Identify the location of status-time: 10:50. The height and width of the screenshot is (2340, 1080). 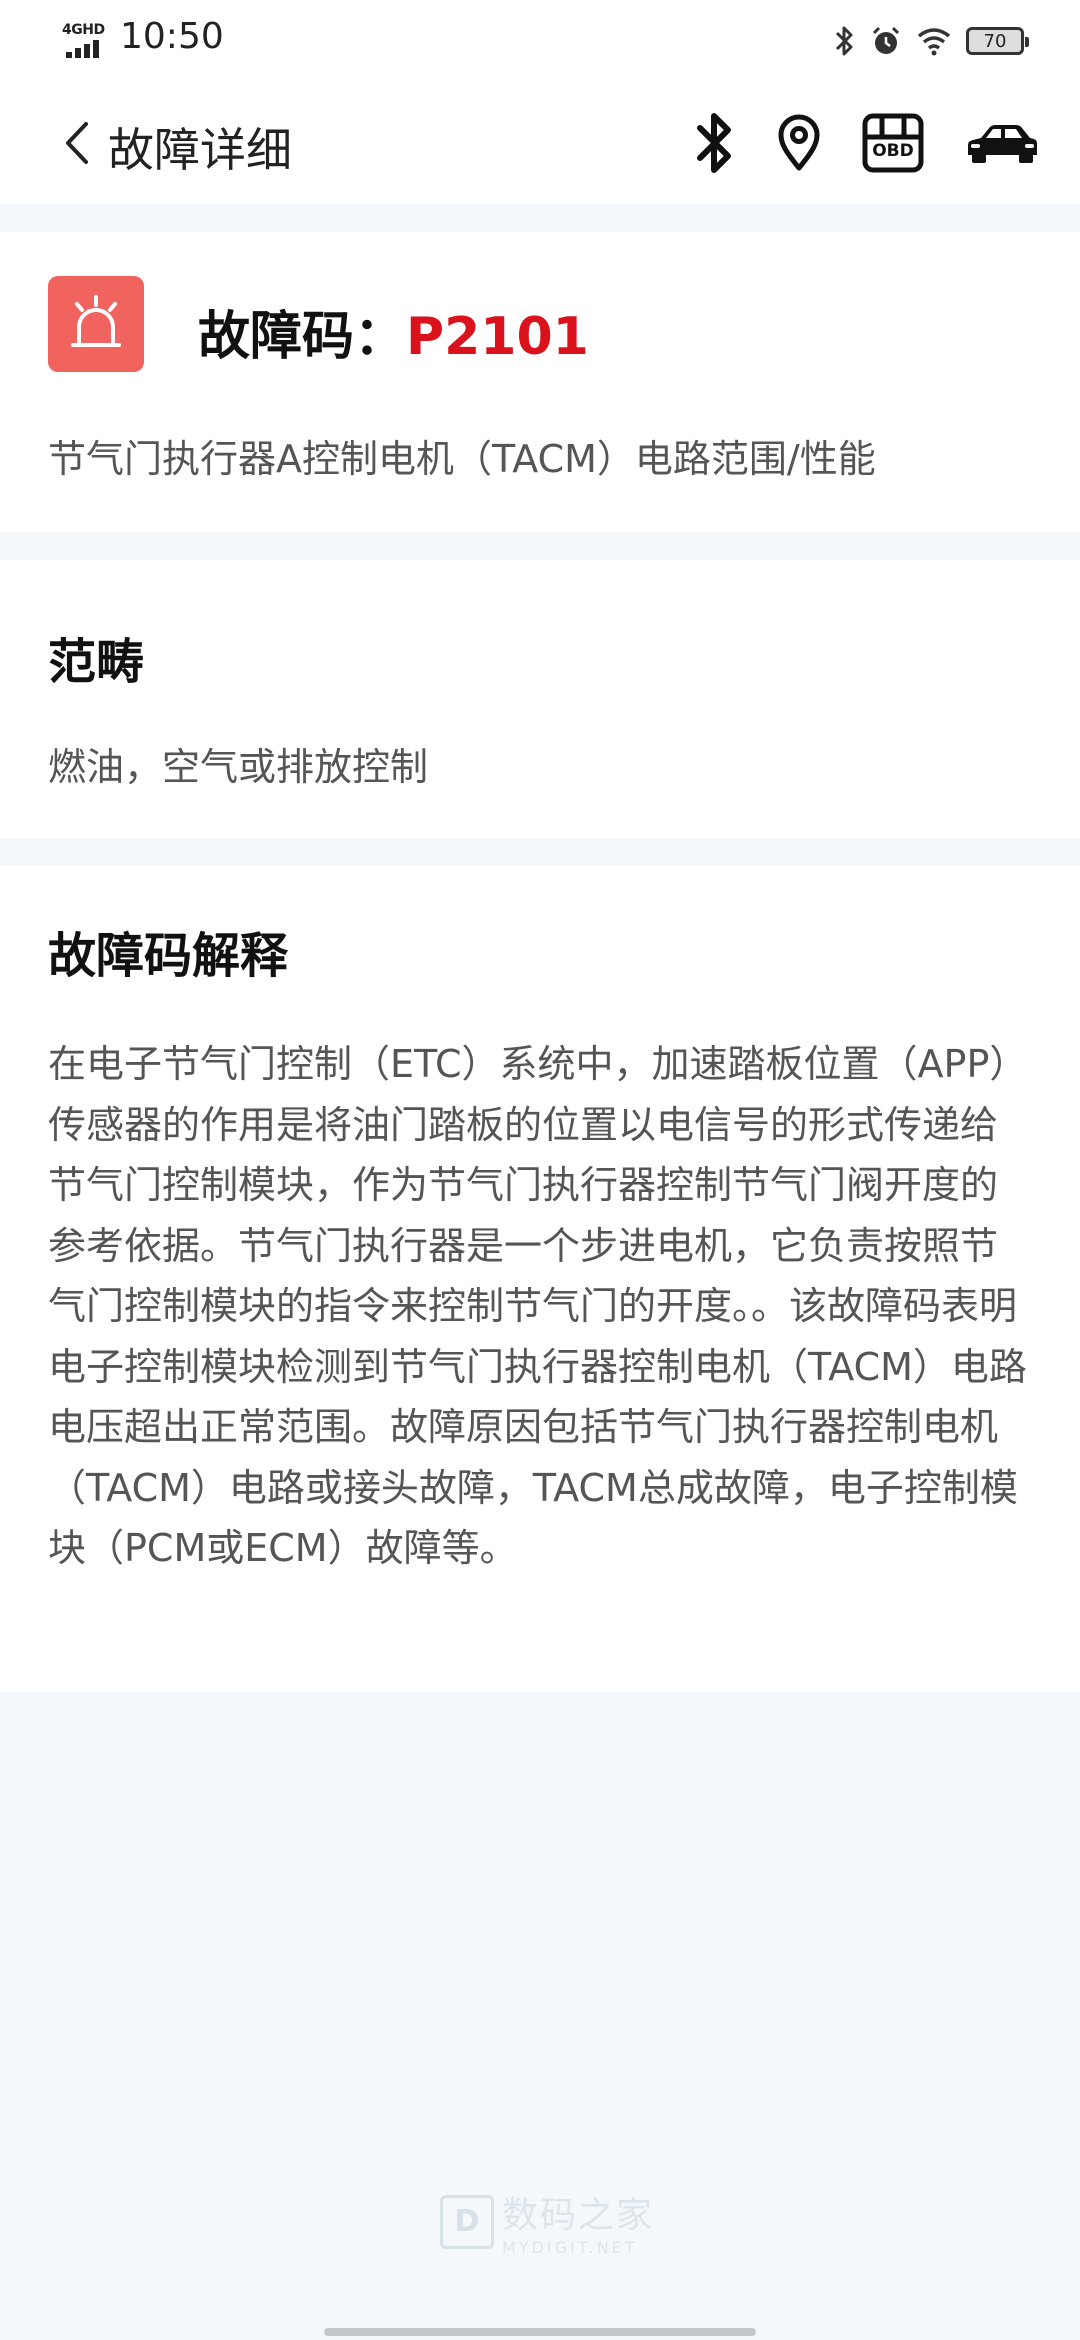
(172, 36).